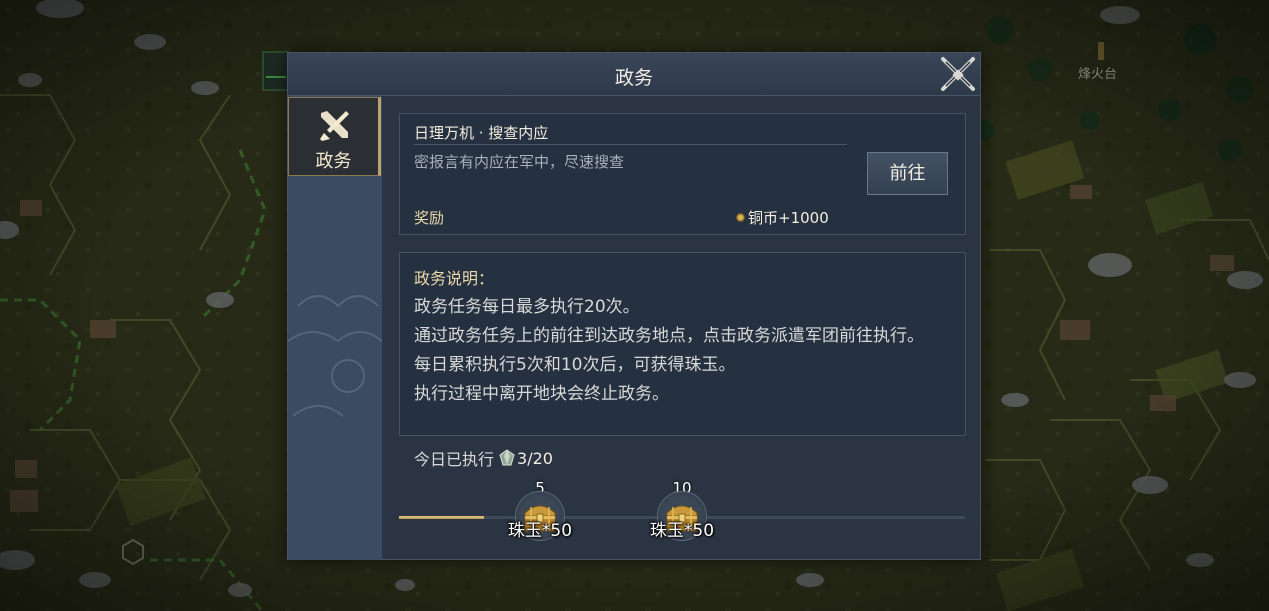 This screenshot has height=611, width=1269. I want to click on dialog-title-bar: 政务, so click(634, 74).